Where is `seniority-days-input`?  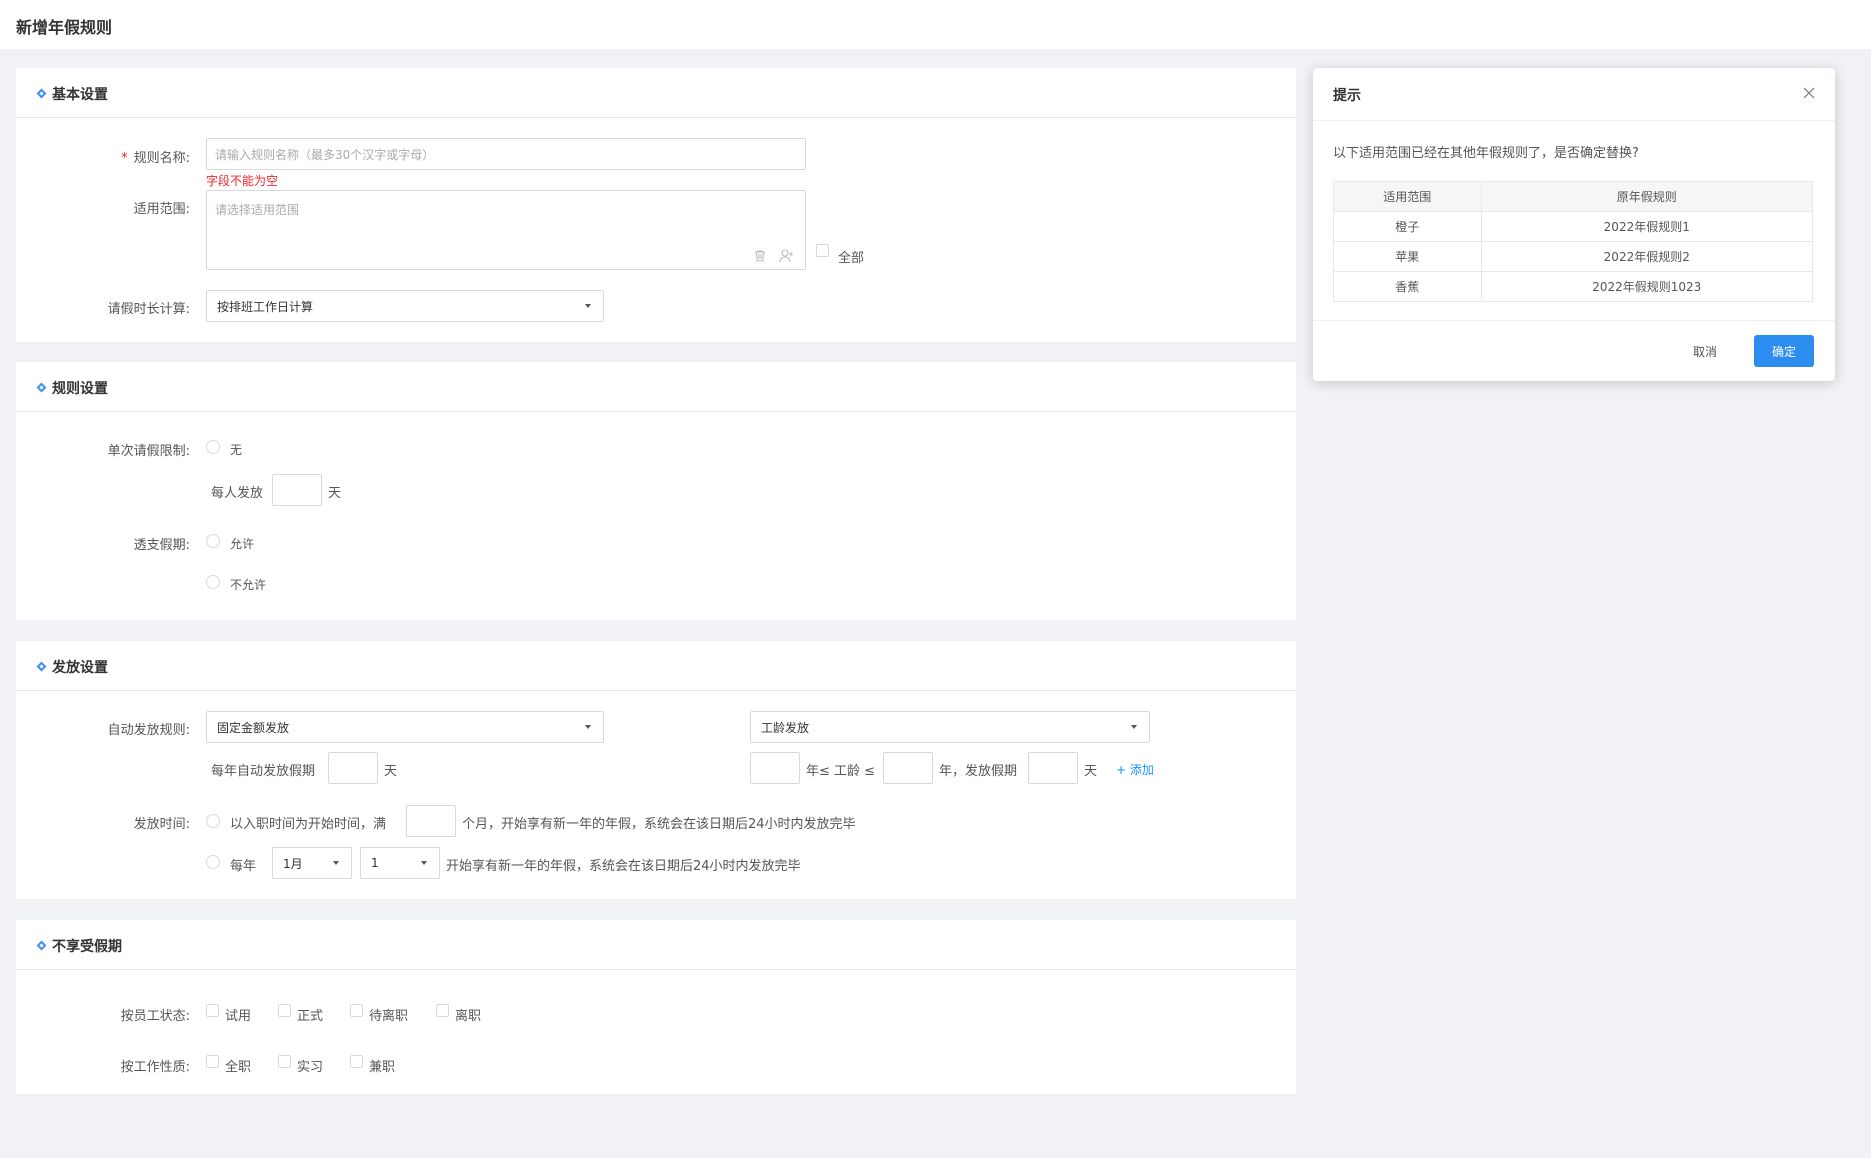 seniority-days-input is located at coordinates (1053, 768).